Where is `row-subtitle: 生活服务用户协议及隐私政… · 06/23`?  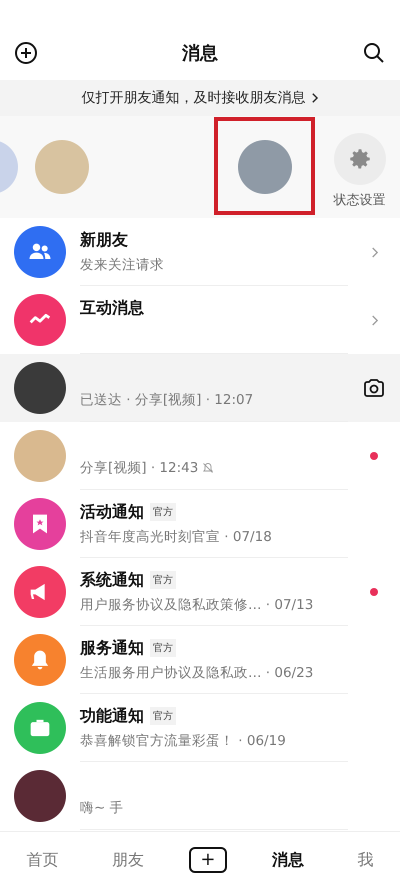 row-subtitle: 生活服务用户协议及隐私政… · 06/23 is located at coordinates (197, 673).